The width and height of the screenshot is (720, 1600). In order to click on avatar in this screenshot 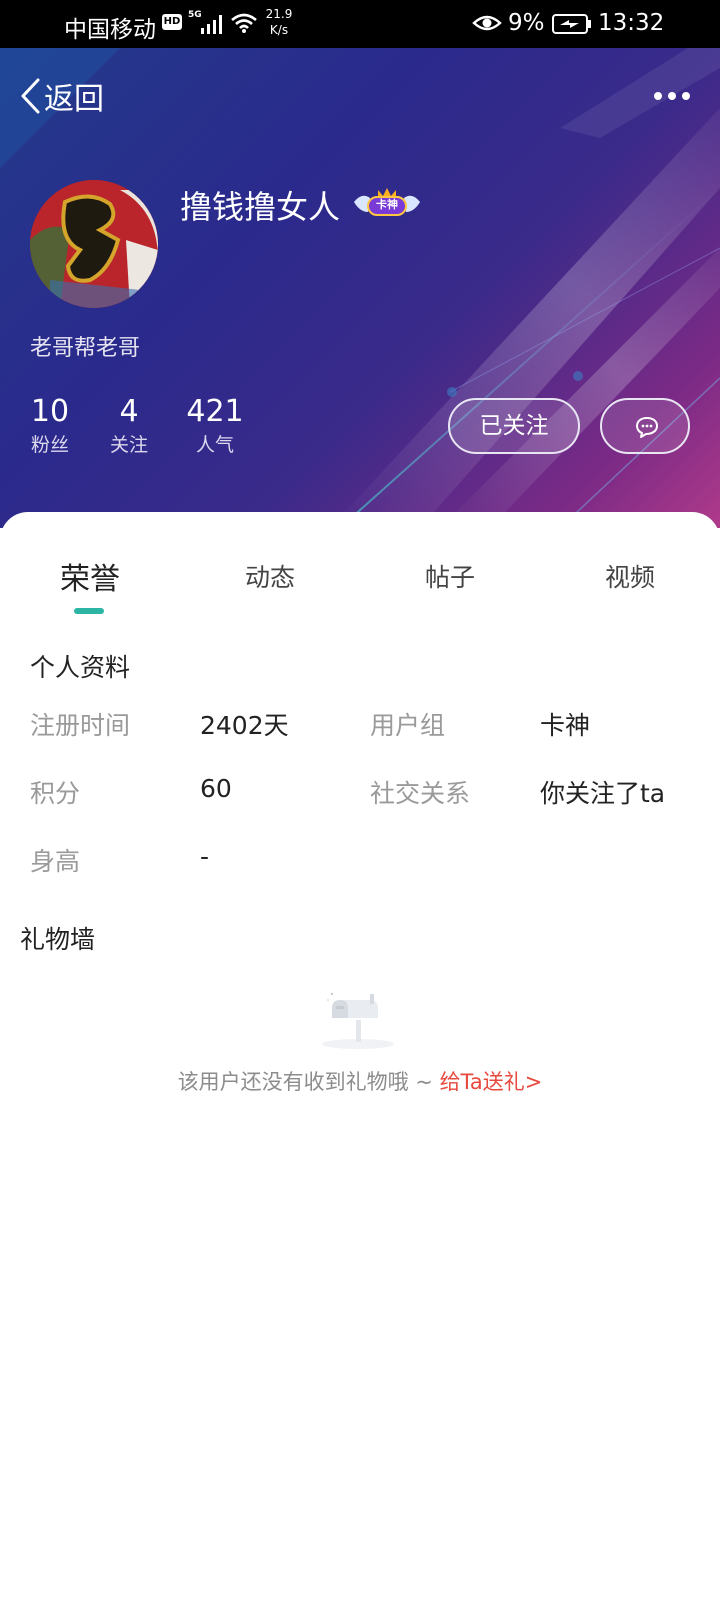, I will do `click(94, 244)`.